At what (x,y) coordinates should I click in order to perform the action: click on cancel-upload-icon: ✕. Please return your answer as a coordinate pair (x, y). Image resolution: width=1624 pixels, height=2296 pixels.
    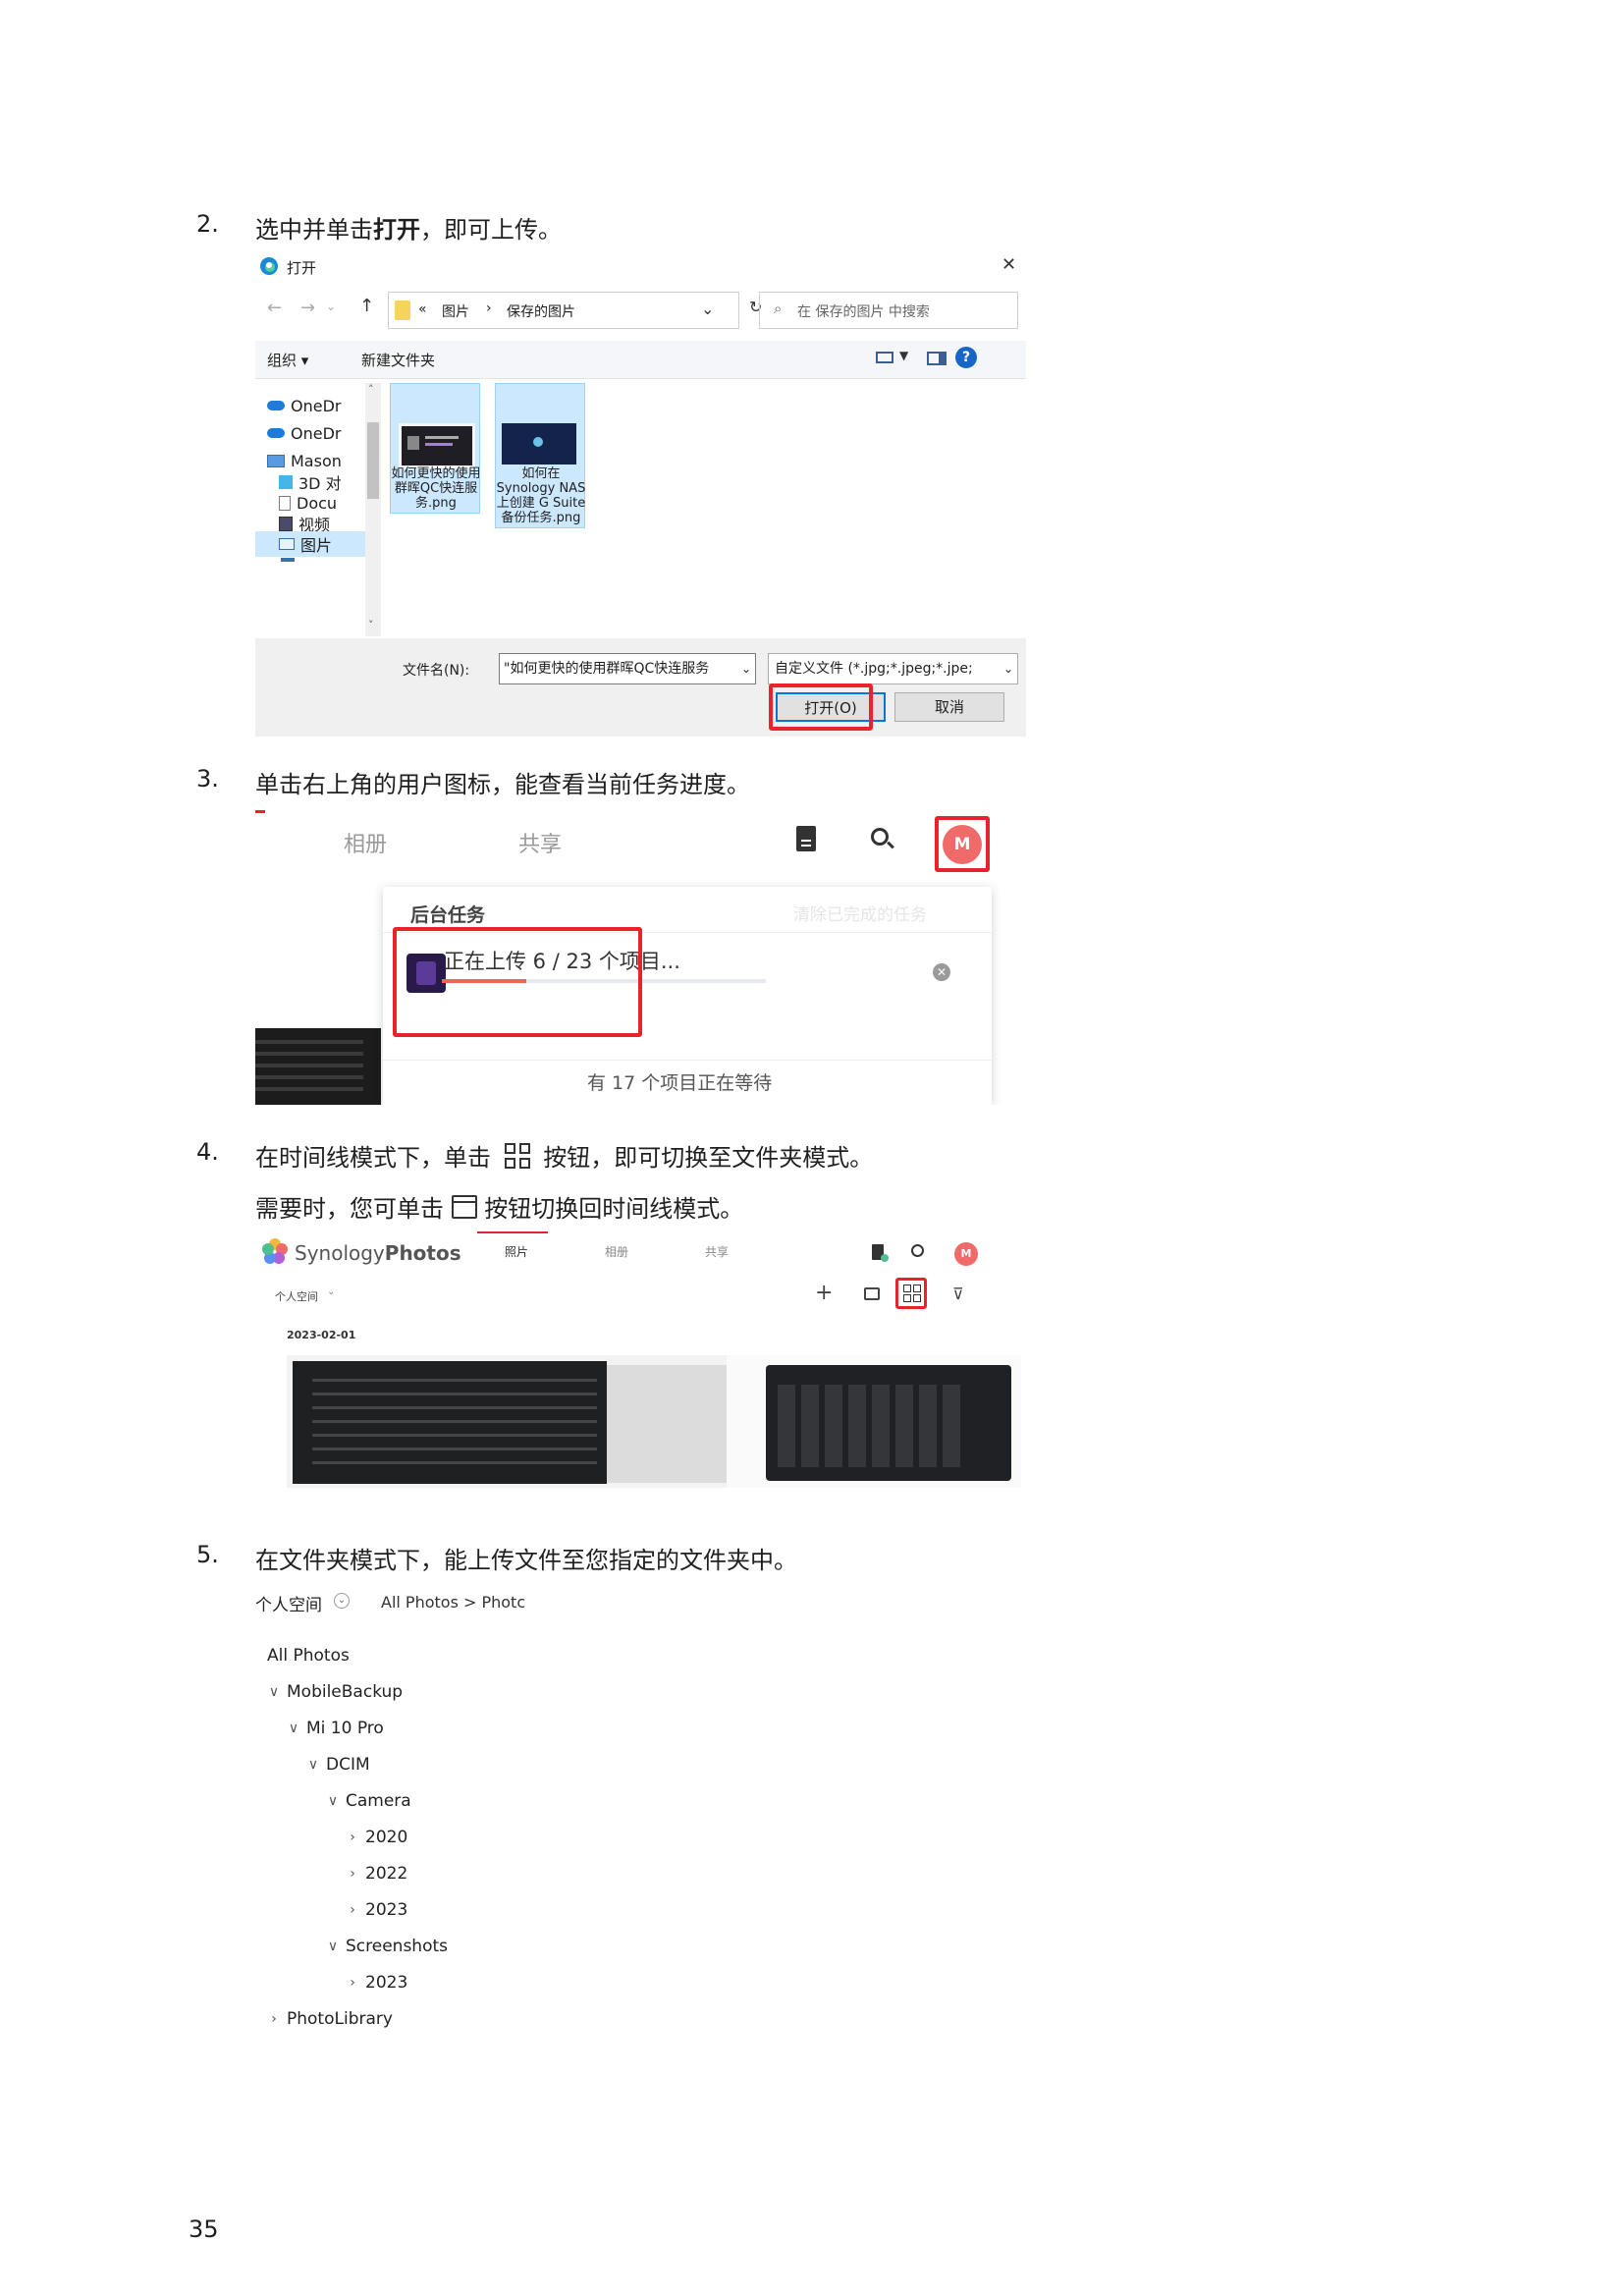
    Looking at the image, I should click on (941, 972).